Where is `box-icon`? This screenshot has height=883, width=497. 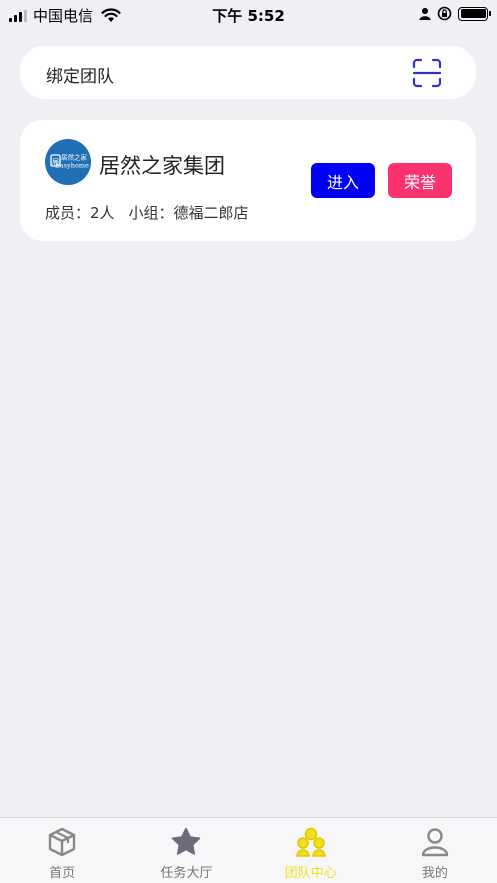
box-icon is located at coordinates (62, 842).